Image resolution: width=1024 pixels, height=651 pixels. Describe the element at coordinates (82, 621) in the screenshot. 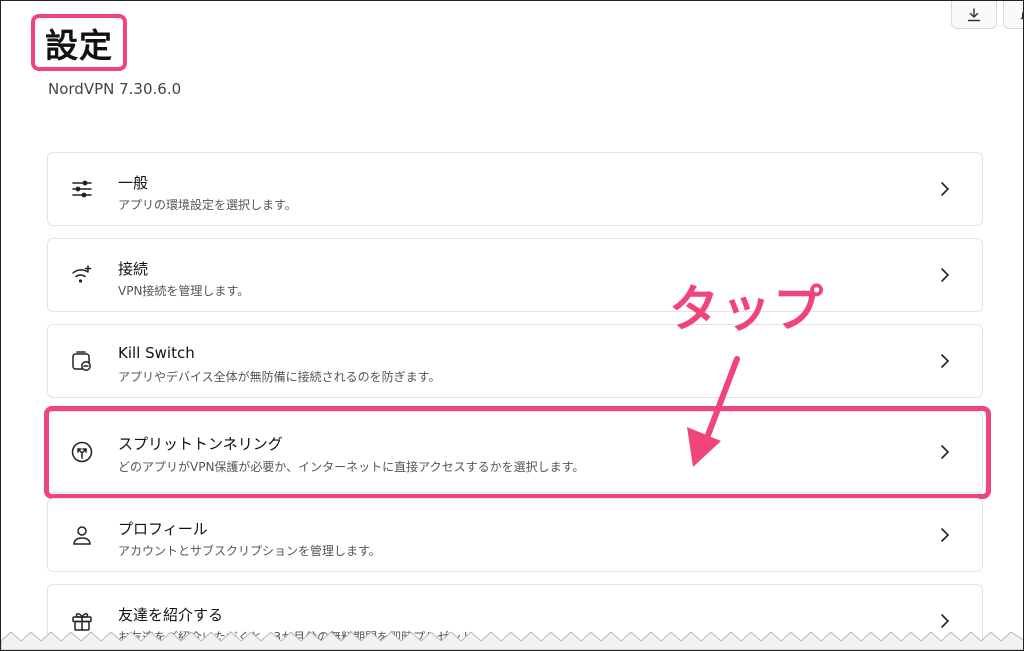

I see `gift-icon` at that location.